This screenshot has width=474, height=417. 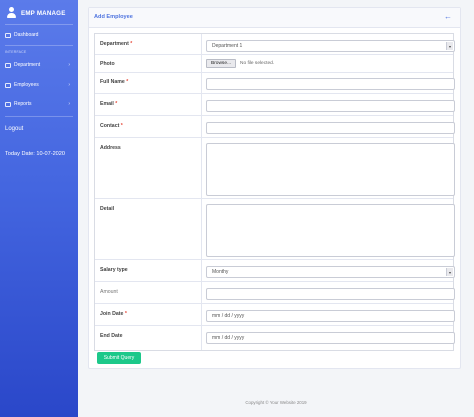 What do you see at coordinates (448, 17) in the screenshot?
I see `back-arrow-icon: ←` at bounding box center [448, 17].